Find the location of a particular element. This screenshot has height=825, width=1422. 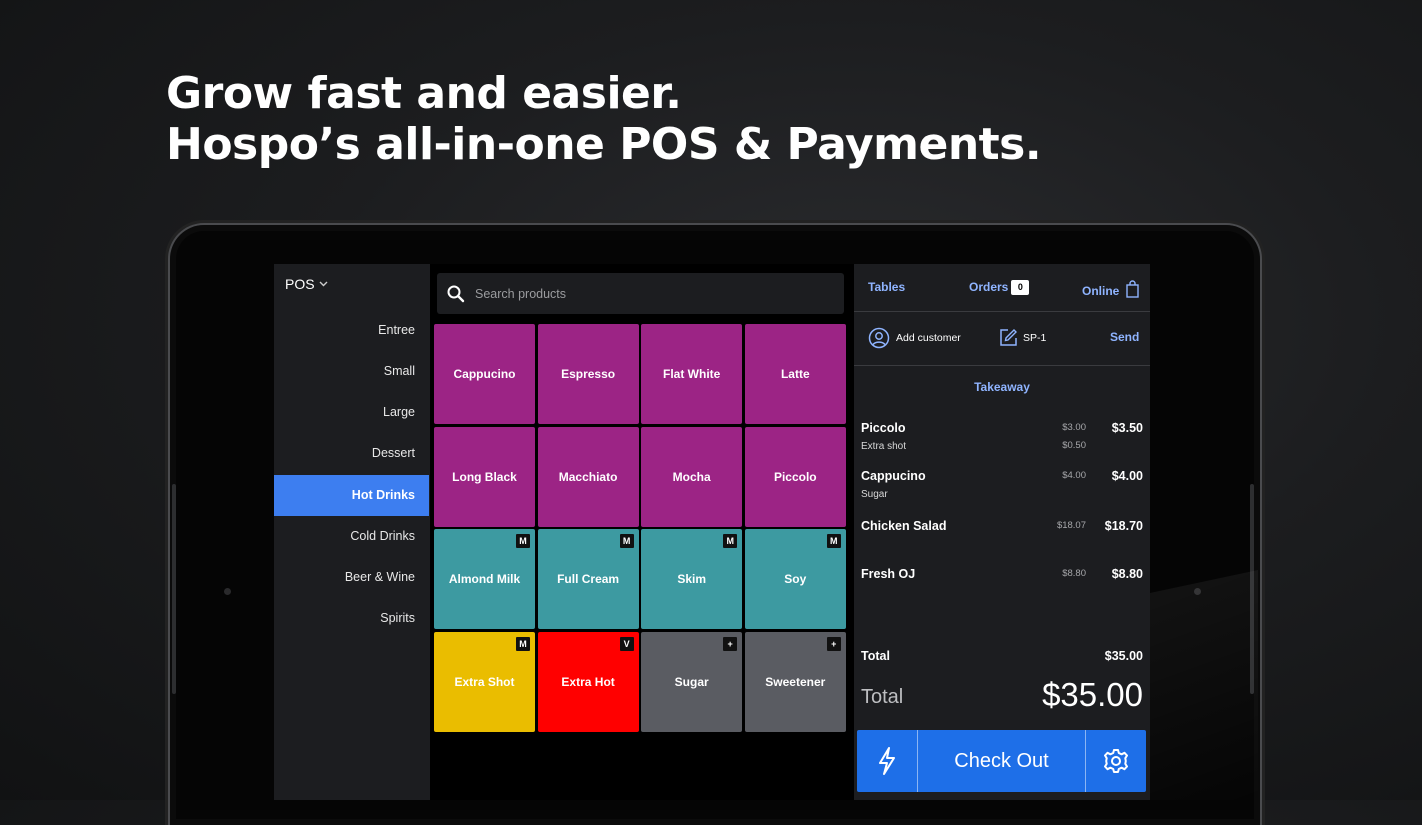

product-tile-cappucino: Cappucino is located at coordinates (484, 374).